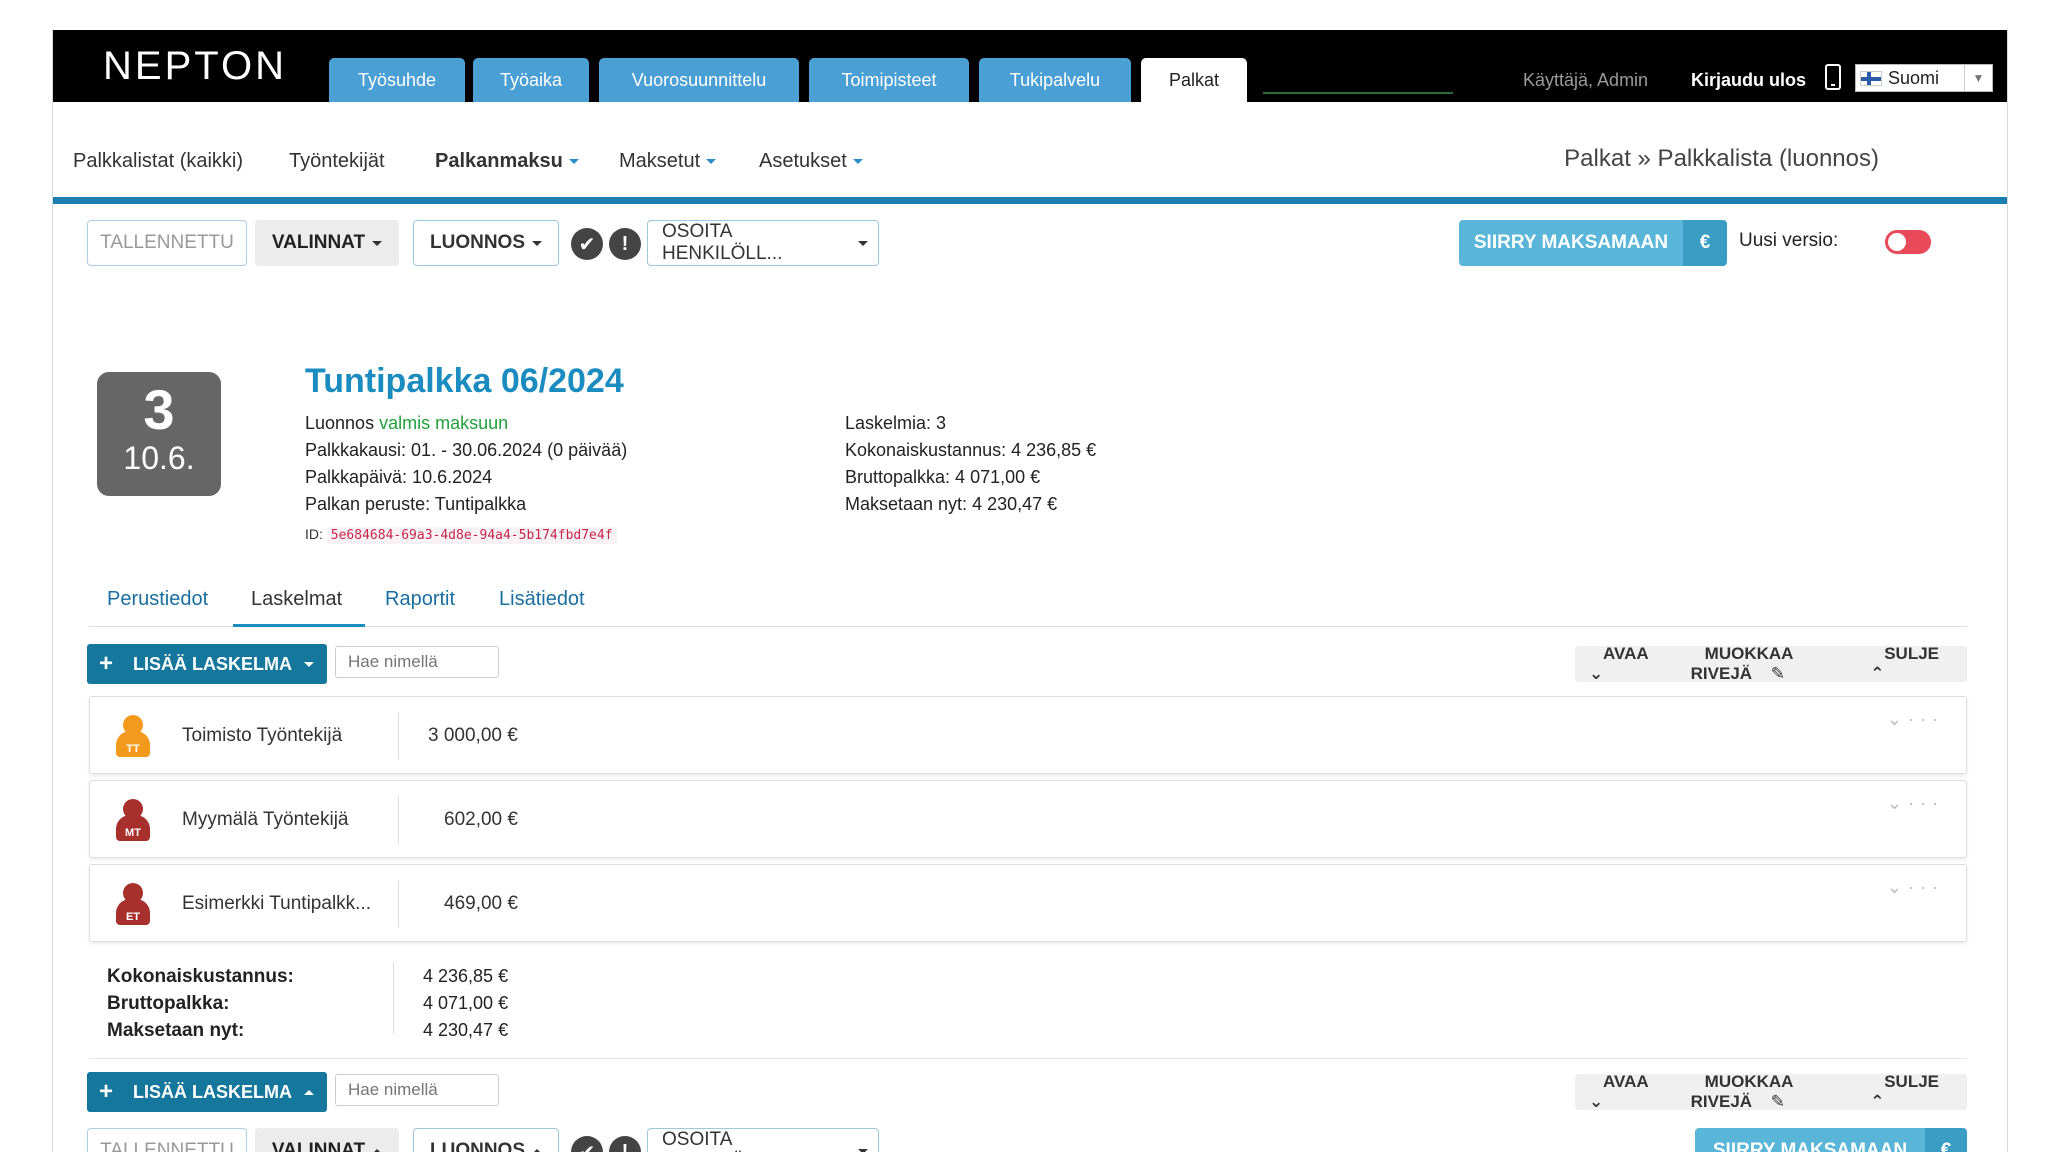 The height and width of the screenshot is (1152, 2048). I want to click on table-row: TT Toimisto Työntekijä 3 000,00 € ⌄···, so click(1028, 735).